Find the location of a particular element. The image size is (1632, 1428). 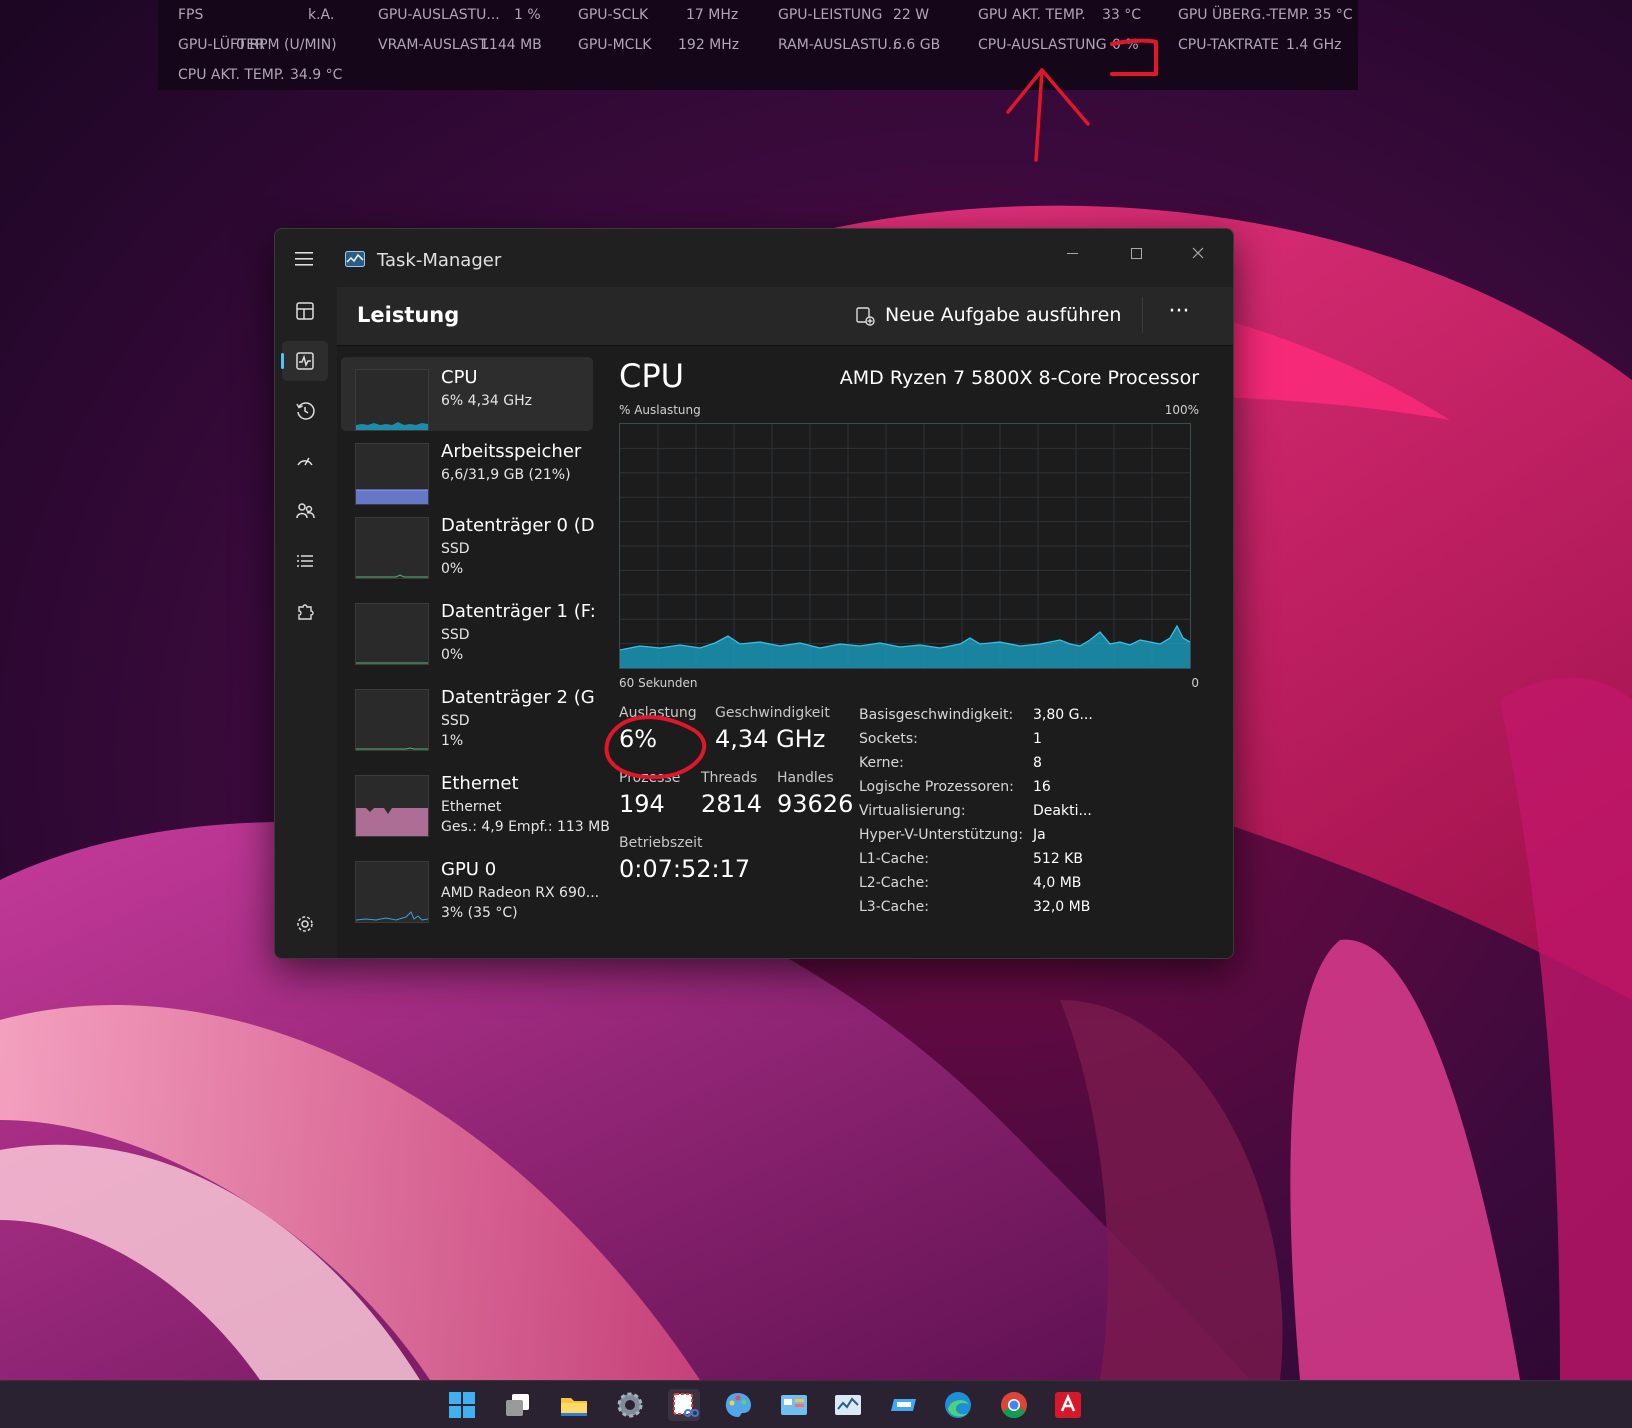

device-item-disk-0: Datenträger 0 (D: ( SSD 0% is located at coordinates (468, 542).